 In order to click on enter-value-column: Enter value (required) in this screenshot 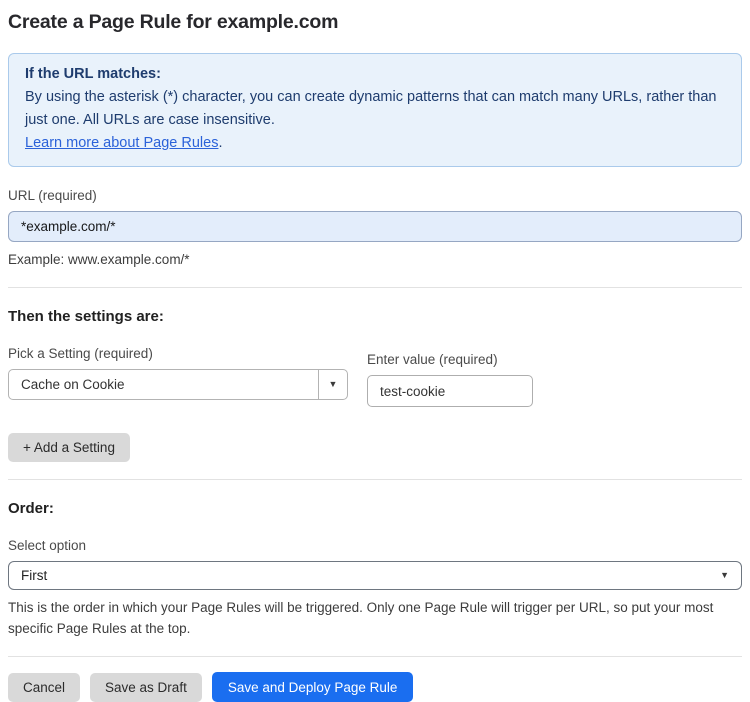, I will do `click(450, 366)`.